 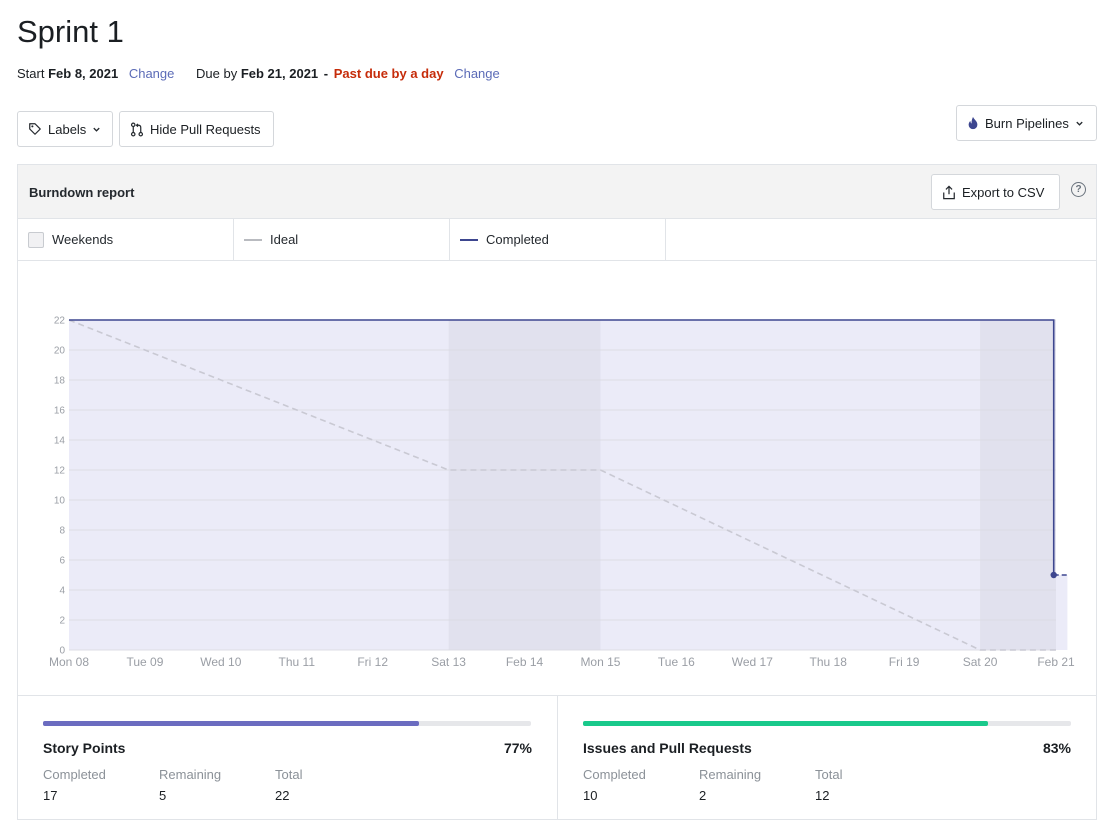 I want to click on export-icon, so click(x=949, y=192).